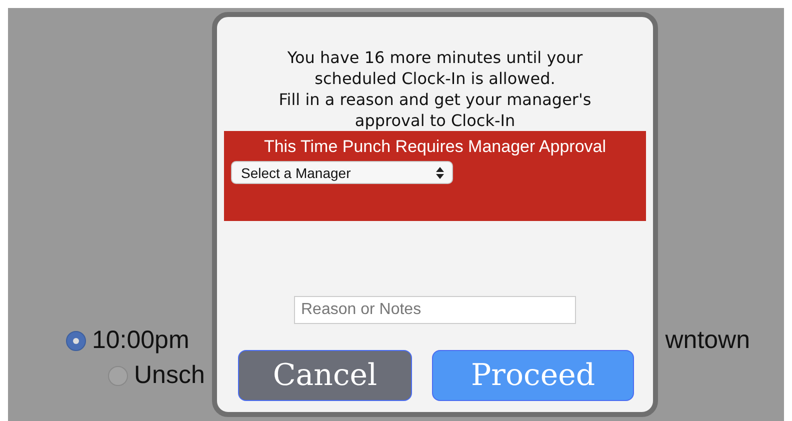  What do you see at coordinates (141, 340) in the screenshot?
I see `shift-label: 10:00pm` at bounding box center [141, 340].